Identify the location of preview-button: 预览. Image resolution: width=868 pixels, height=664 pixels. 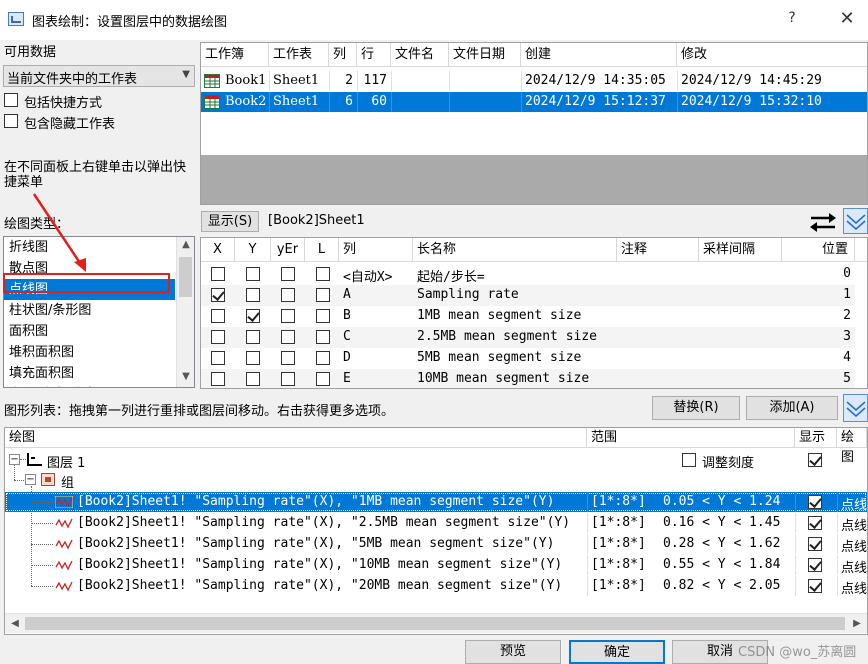
(513, 652).